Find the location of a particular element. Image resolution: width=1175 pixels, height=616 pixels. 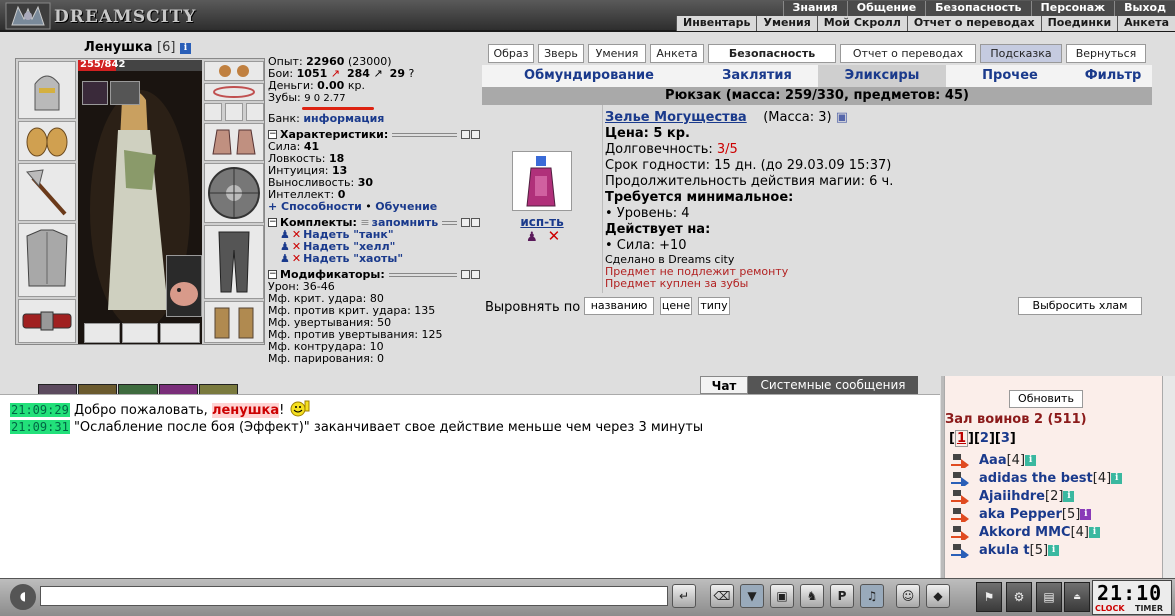

save-icon: ▣ is located at coordinates (782, 596).